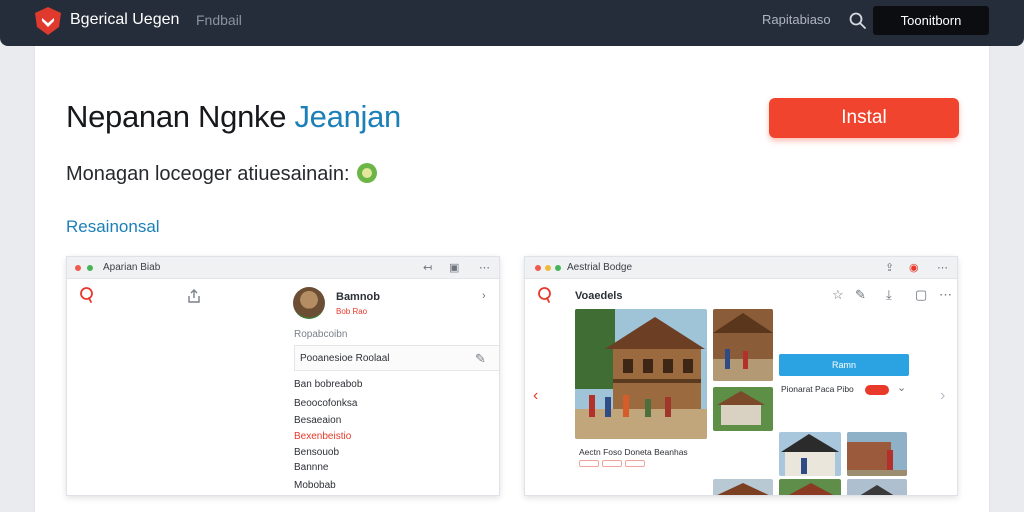  I want to click on search-text: Pooanesioe Roolaal, so click(345, 358).